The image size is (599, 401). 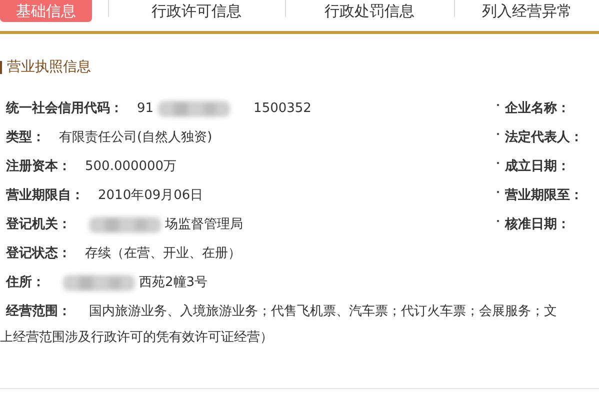 I want to click on field-label: 法定代表人：, so click(x=544, y=137).